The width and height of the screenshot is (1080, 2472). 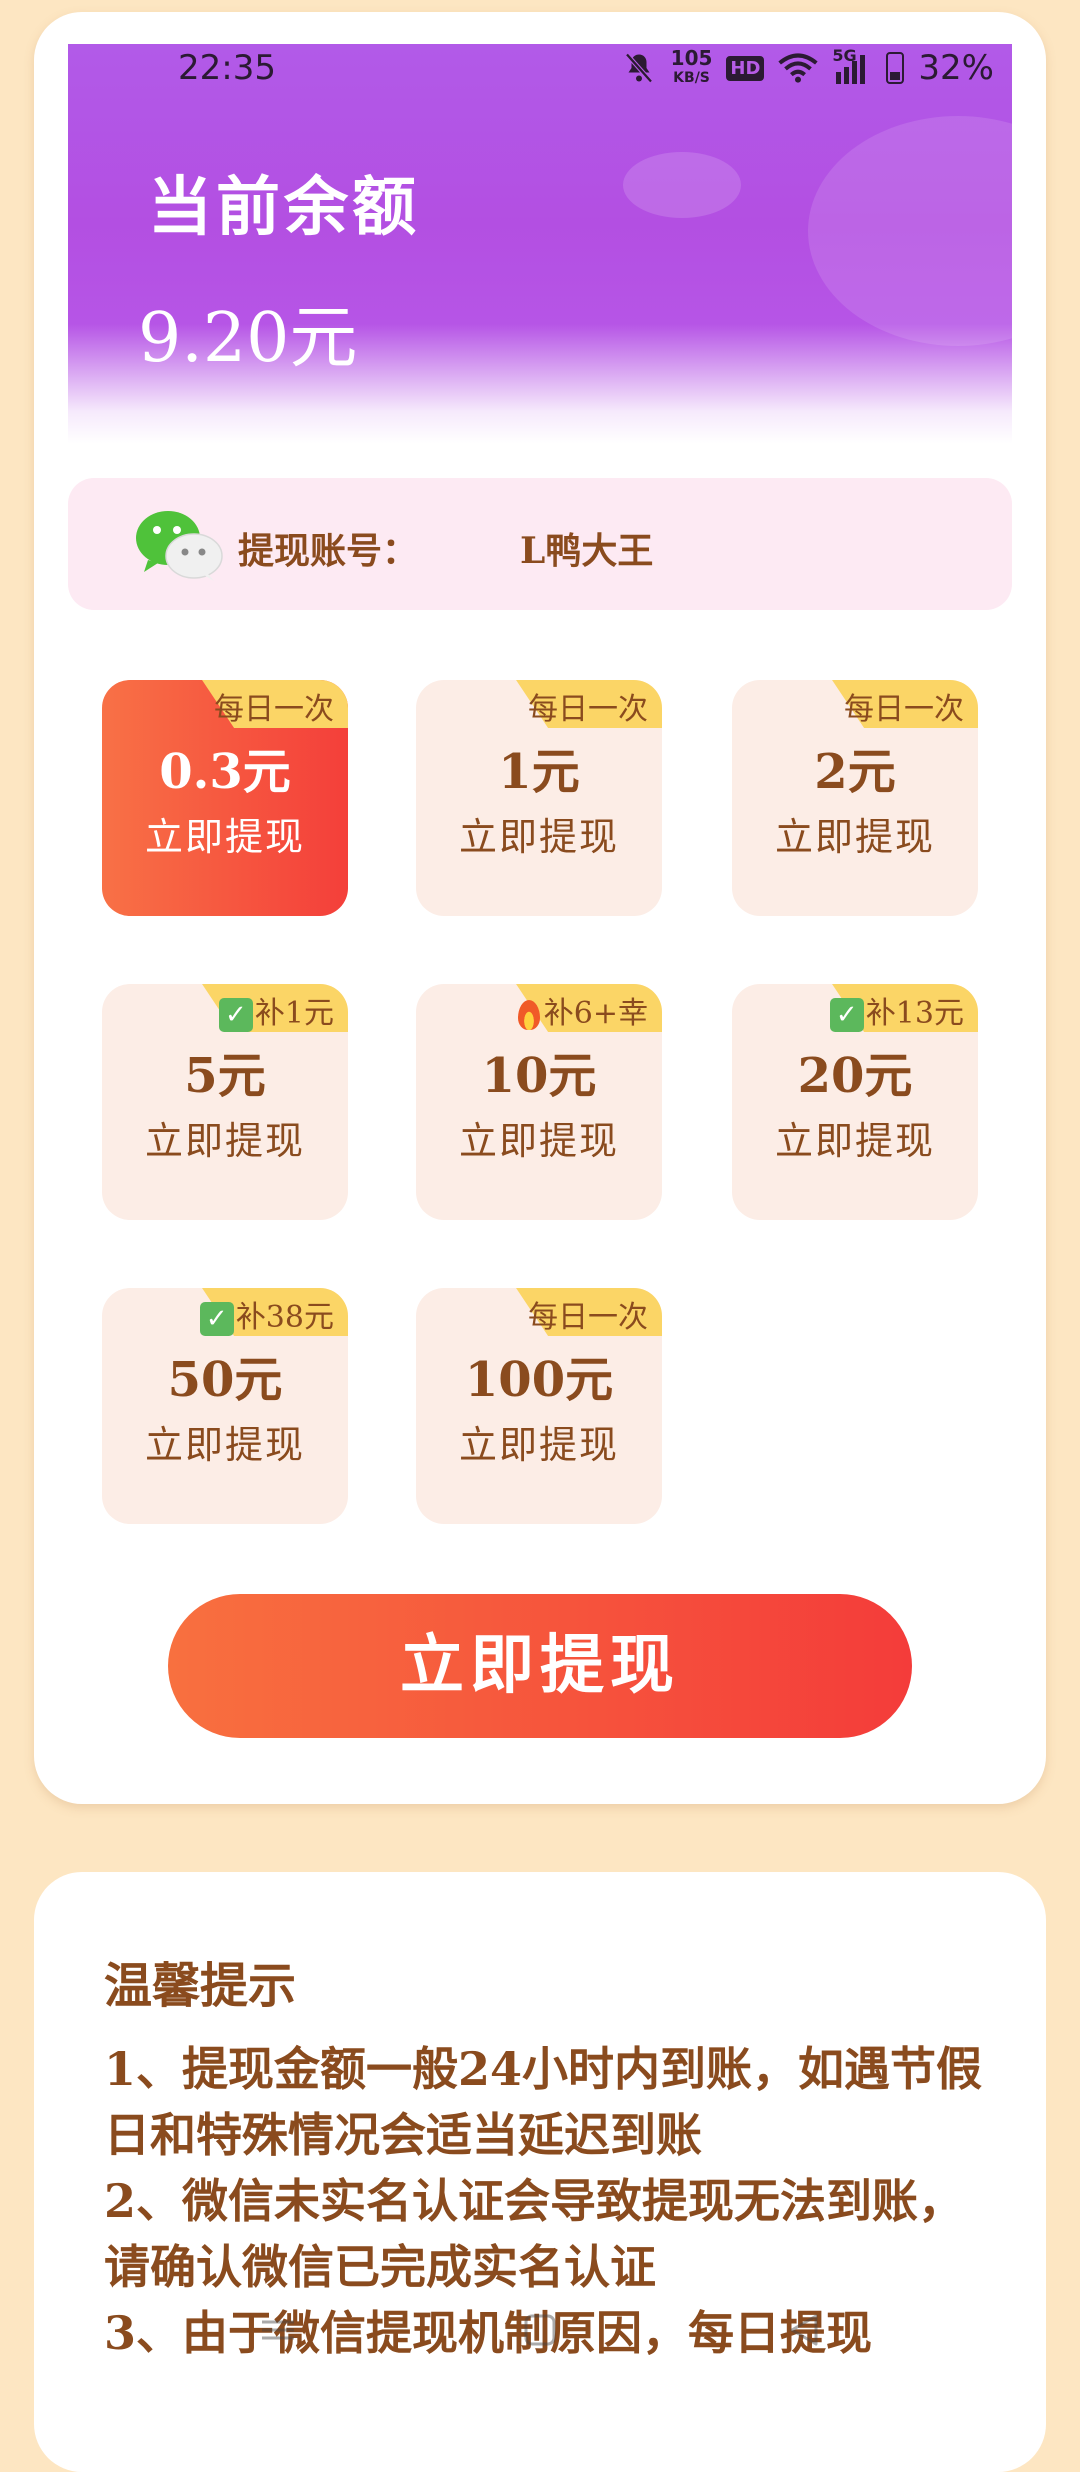 What do you see at coordinates (540, 244) in the screenshot?
I see `balance-header: 22:35 105 KB/S HD 5G 32% 当前余额 9.20元` at bounding box center [540, 244].